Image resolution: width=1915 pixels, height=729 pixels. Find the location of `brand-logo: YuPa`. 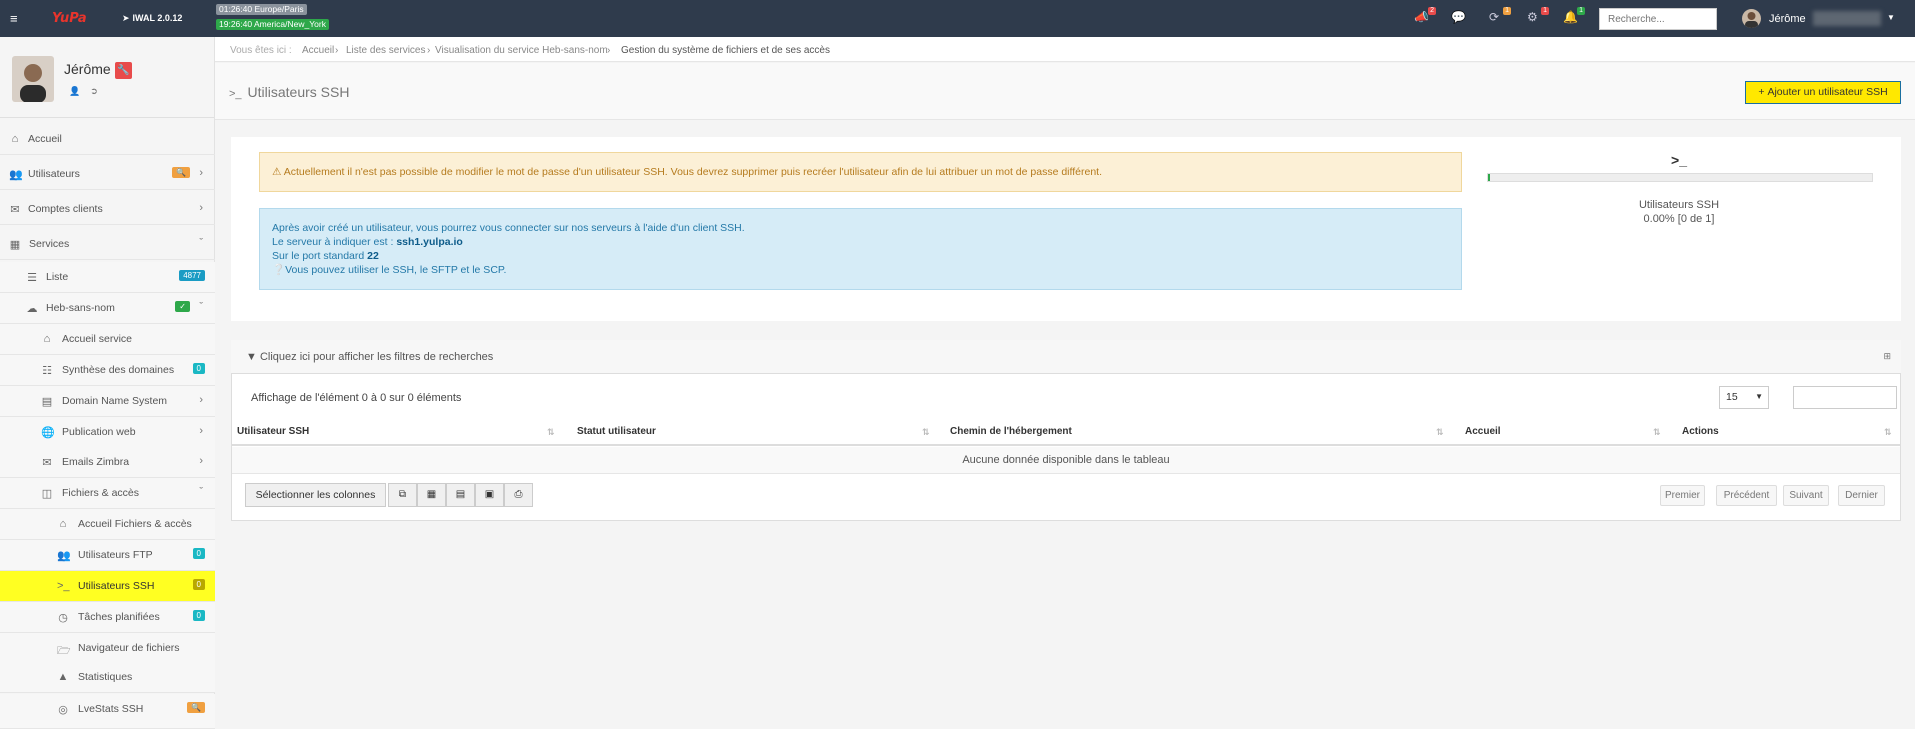

brand-logo: YuPa is located at coordinates (71, 17).